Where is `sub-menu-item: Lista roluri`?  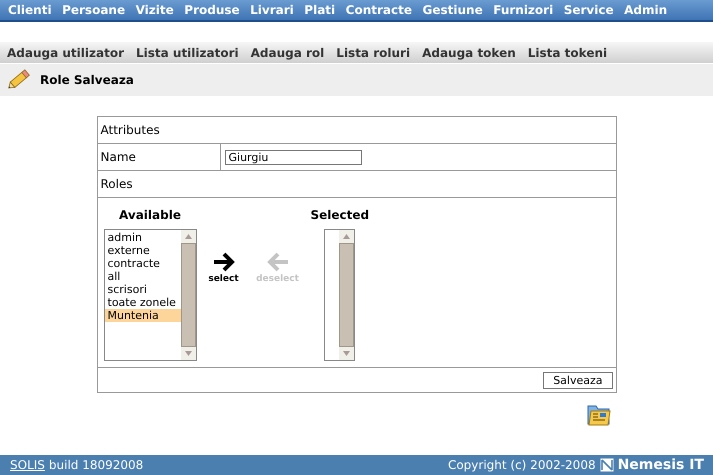 sub-menu-item: Lista roluri is located at coordinates (373, 53).